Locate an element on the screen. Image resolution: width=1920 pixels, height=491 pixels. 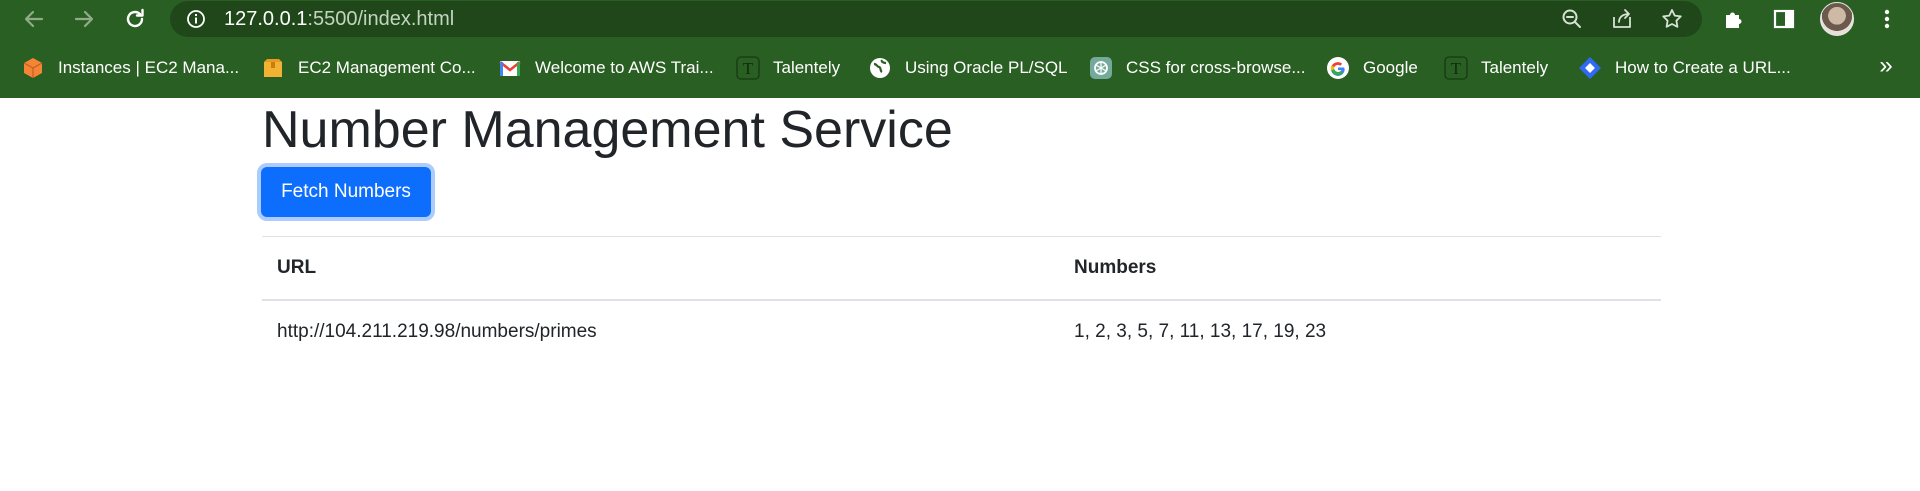
bookmark-label: Google is located at coordinates (1390, 67).